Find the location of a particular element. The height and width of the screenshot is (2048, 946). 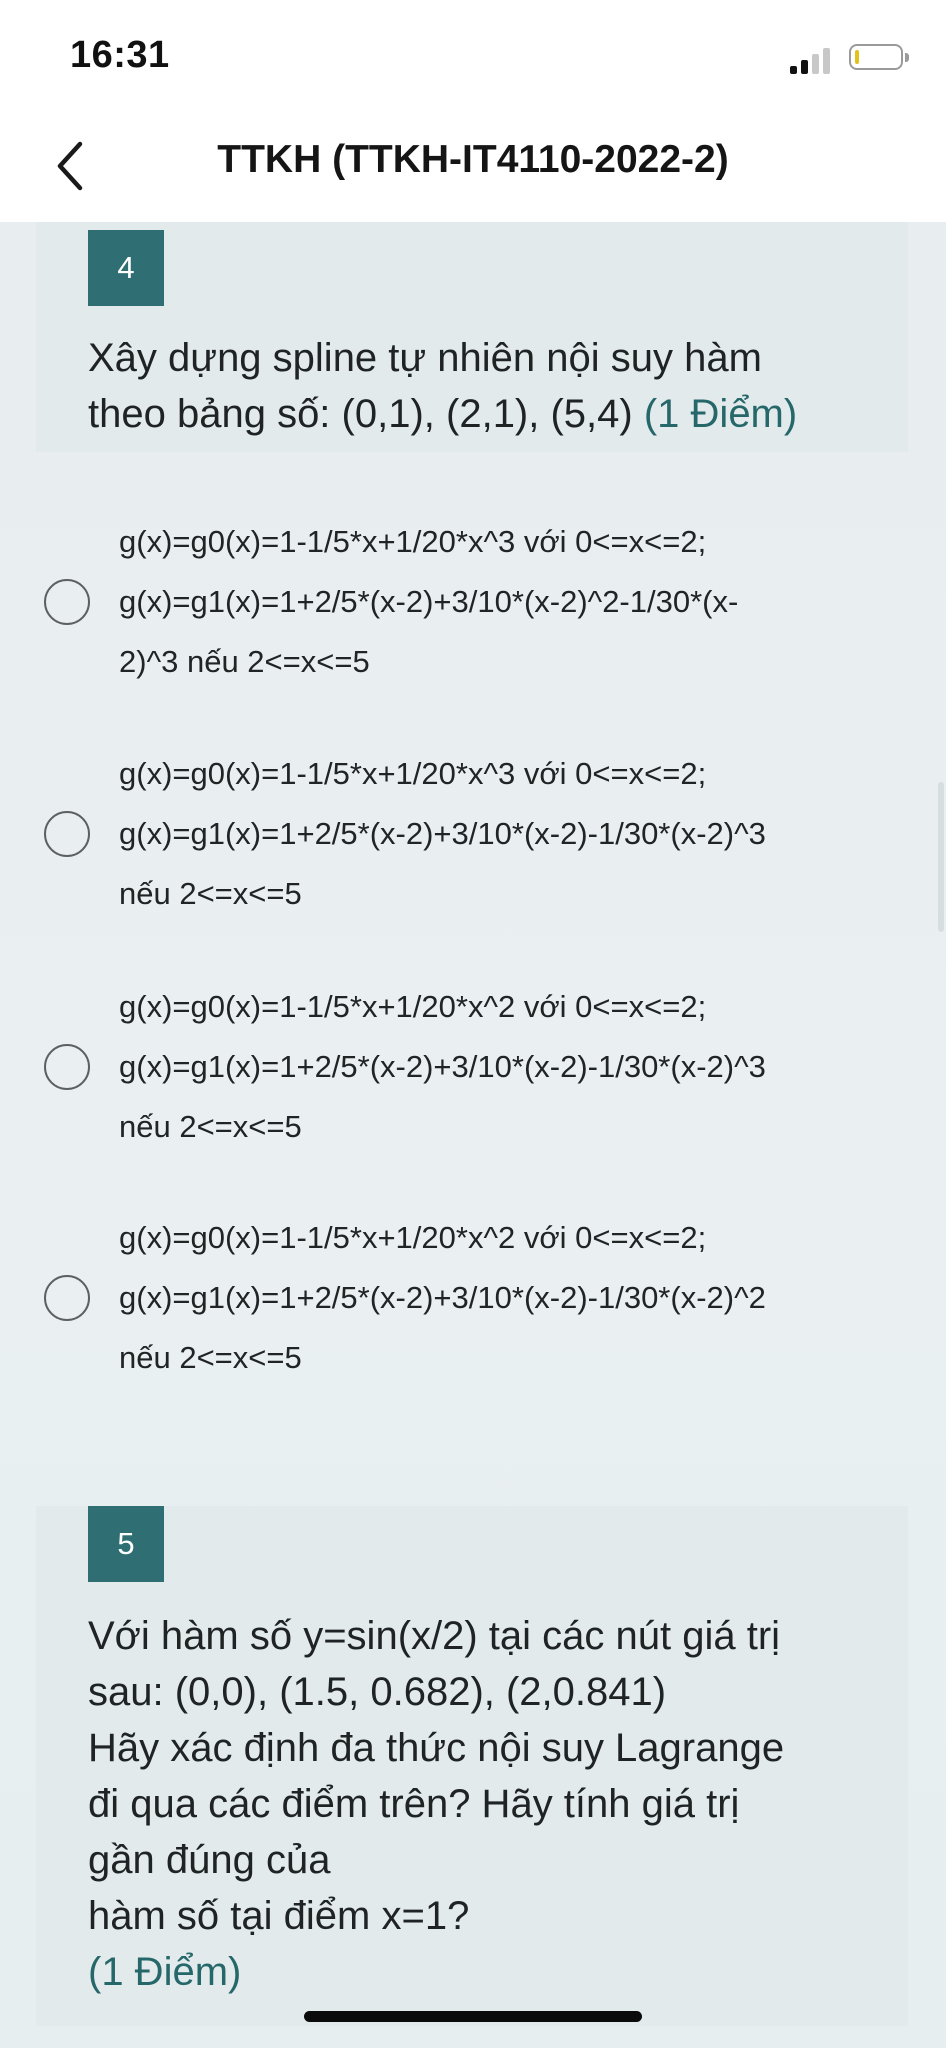

question-4-number: 4 is located at coordinates (126, 268).